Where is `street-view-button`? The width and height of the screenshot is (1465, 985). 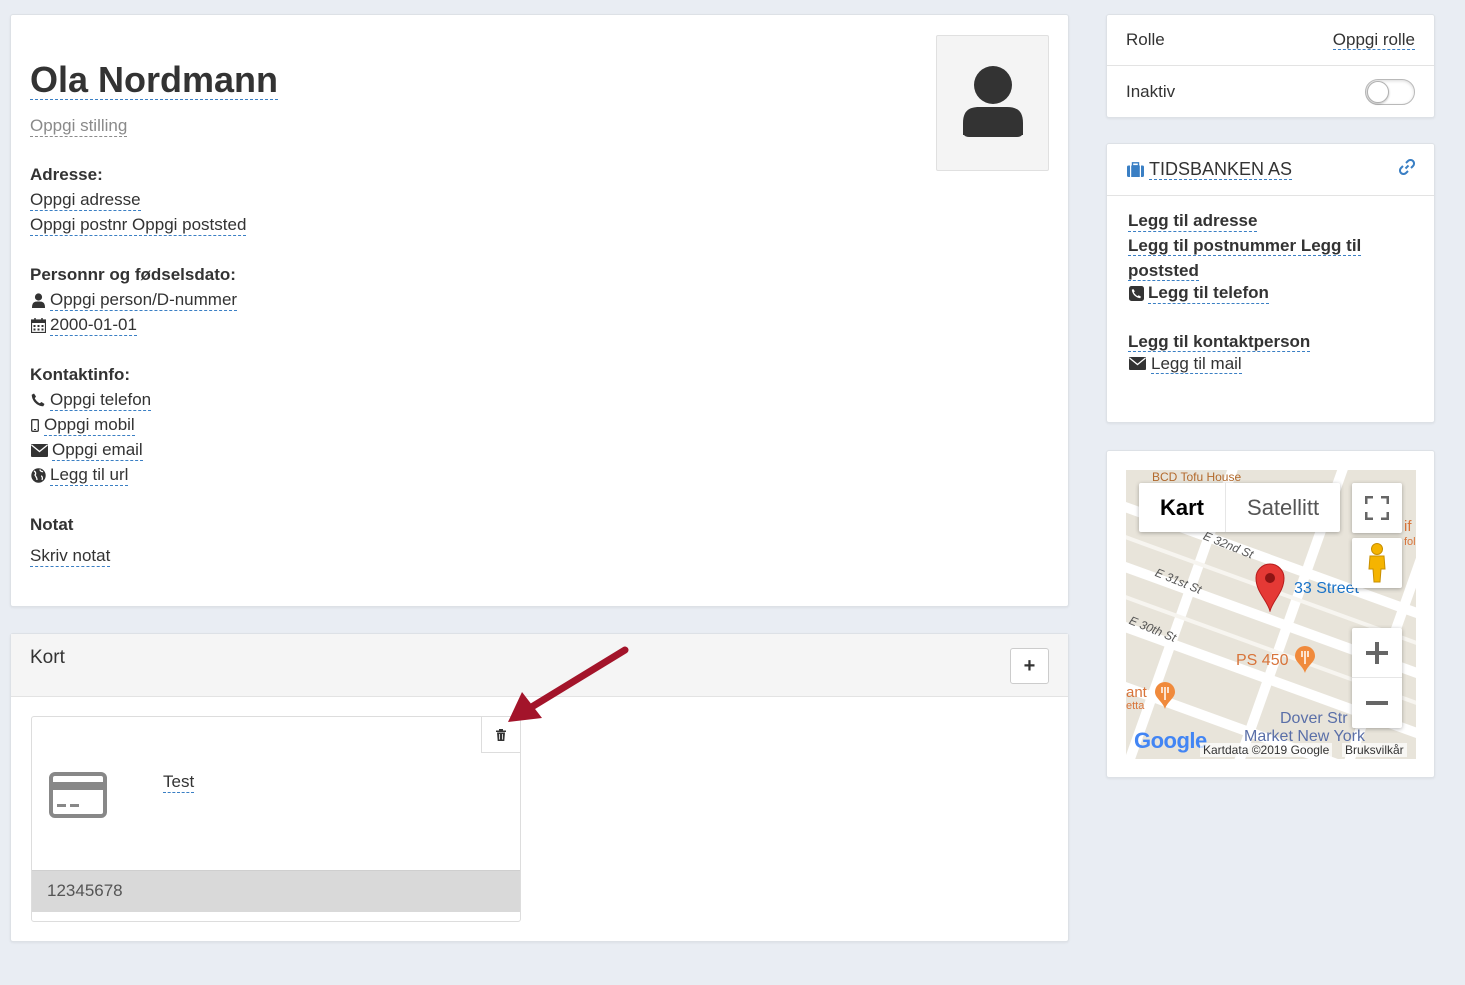
street-view-button is located at coordinates (1377, 563).